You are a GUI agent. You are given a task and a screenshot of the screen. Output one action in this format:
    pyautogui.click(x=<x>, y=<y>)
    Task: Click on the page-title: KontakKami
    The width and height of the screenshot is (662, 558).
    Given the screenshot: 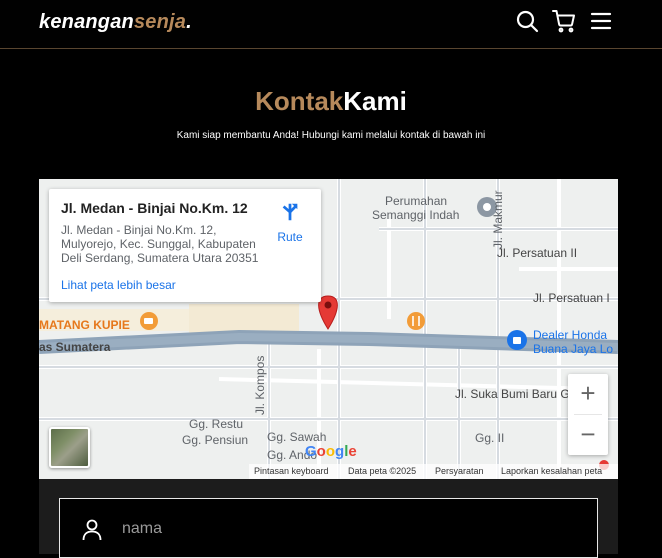 What is the action you would take?
    pyautogui.click(x=331, y=101)
    